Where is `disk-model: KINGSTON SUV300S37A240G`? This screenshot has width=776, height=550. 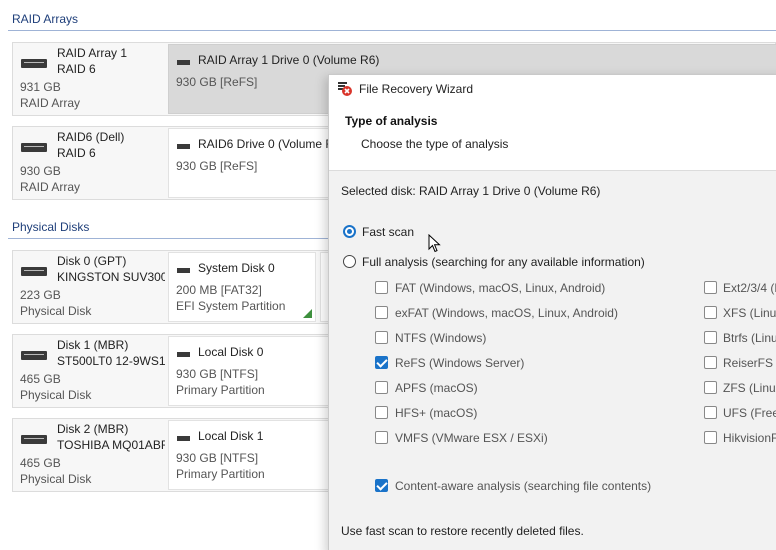
disk-model: KINGSTON SUV300S37A240G is located at coordinates (111, 277).